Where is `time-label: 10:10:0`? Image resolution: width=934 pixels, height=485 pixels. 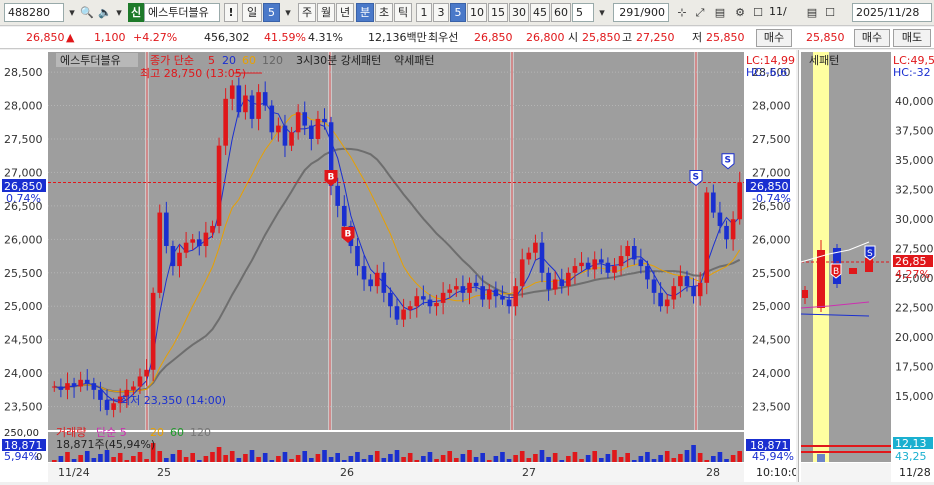 time-label: 10:10:0 is located at coordinates (776, 472).